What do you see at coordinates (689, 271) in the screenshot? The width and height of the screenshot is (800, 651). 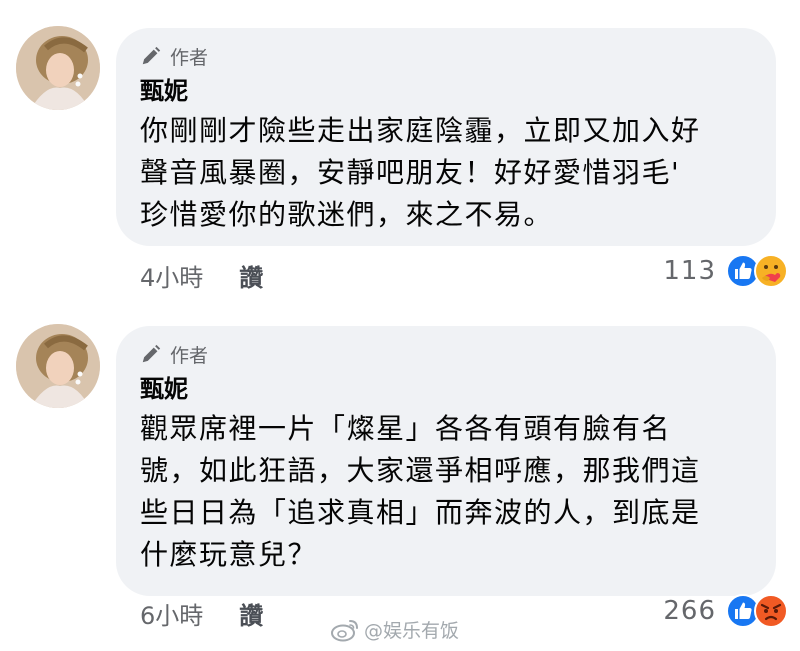 I see `reaction-count: 113` at bounding box center [689, 271].